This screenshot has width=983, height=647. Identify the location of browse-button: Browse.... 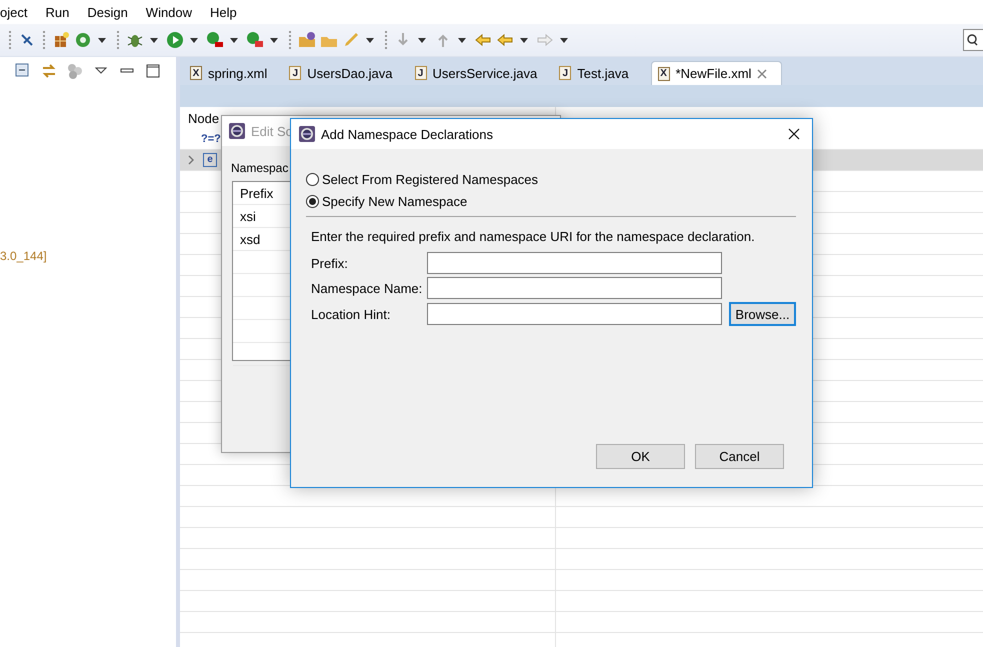
(762, 314).